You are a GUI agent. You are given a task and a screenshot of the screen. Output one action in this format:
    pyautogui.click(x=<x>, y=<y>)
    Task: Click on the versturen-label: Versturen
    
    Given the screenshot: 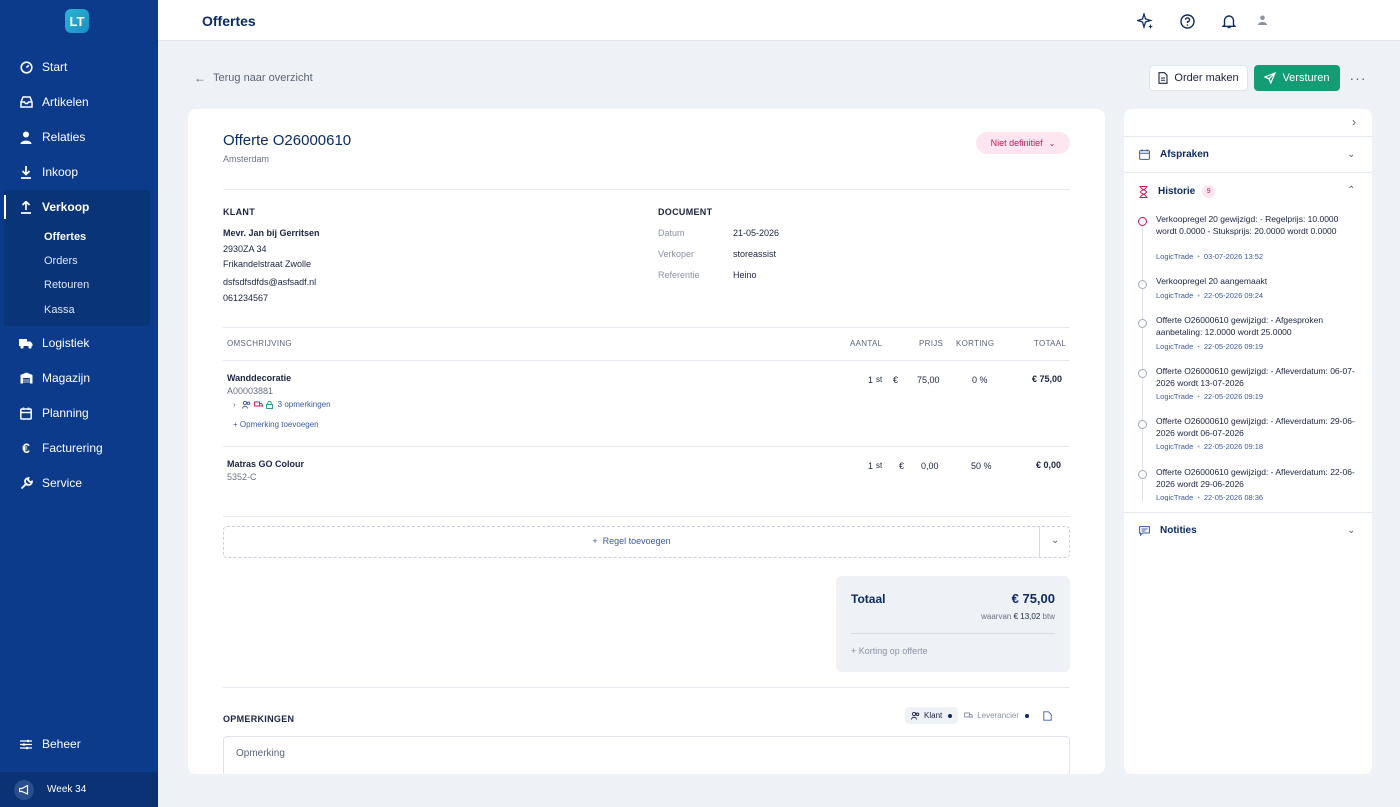 What is the action you would take?
    pyautogui.click(x=1306, y=78)
    